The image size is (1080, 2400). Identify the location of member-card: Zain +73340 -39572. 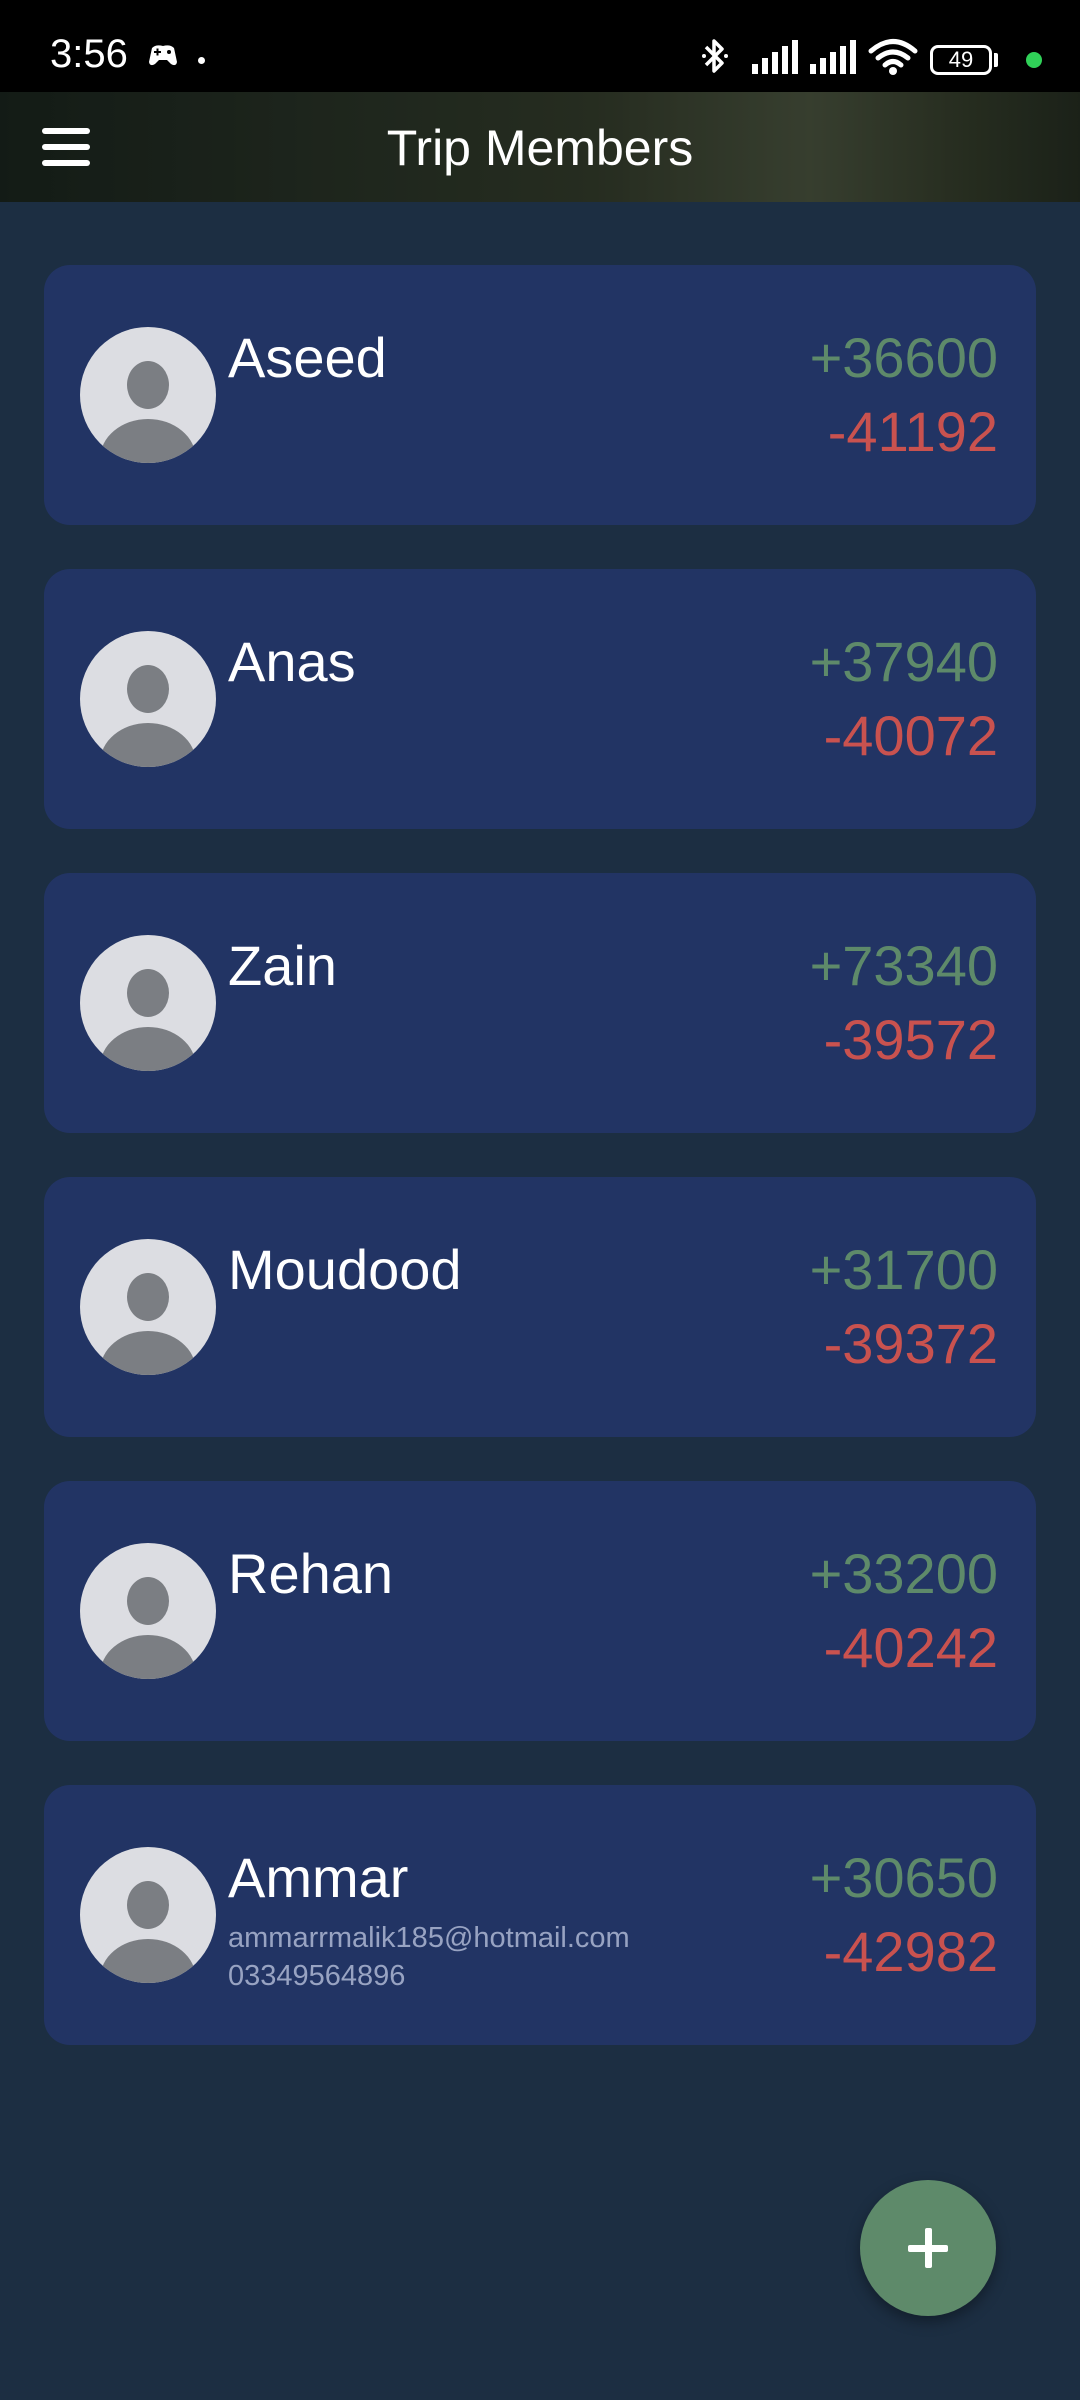
(540, 1003).